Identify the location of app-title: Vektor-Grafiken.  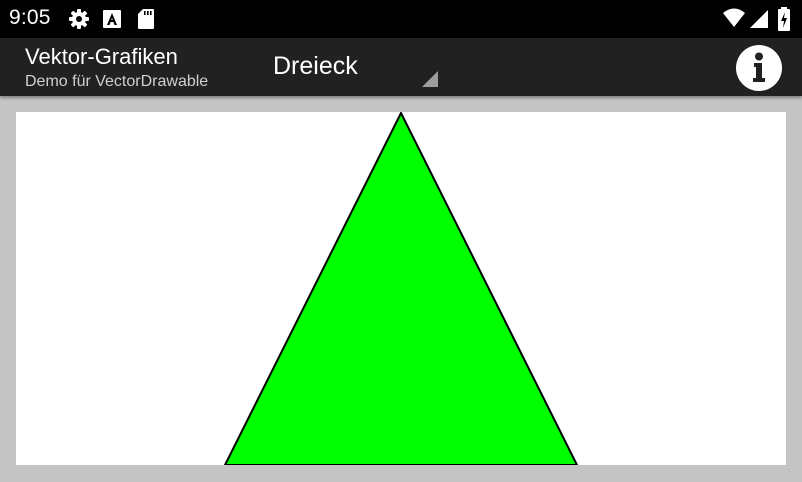
(101, 56).